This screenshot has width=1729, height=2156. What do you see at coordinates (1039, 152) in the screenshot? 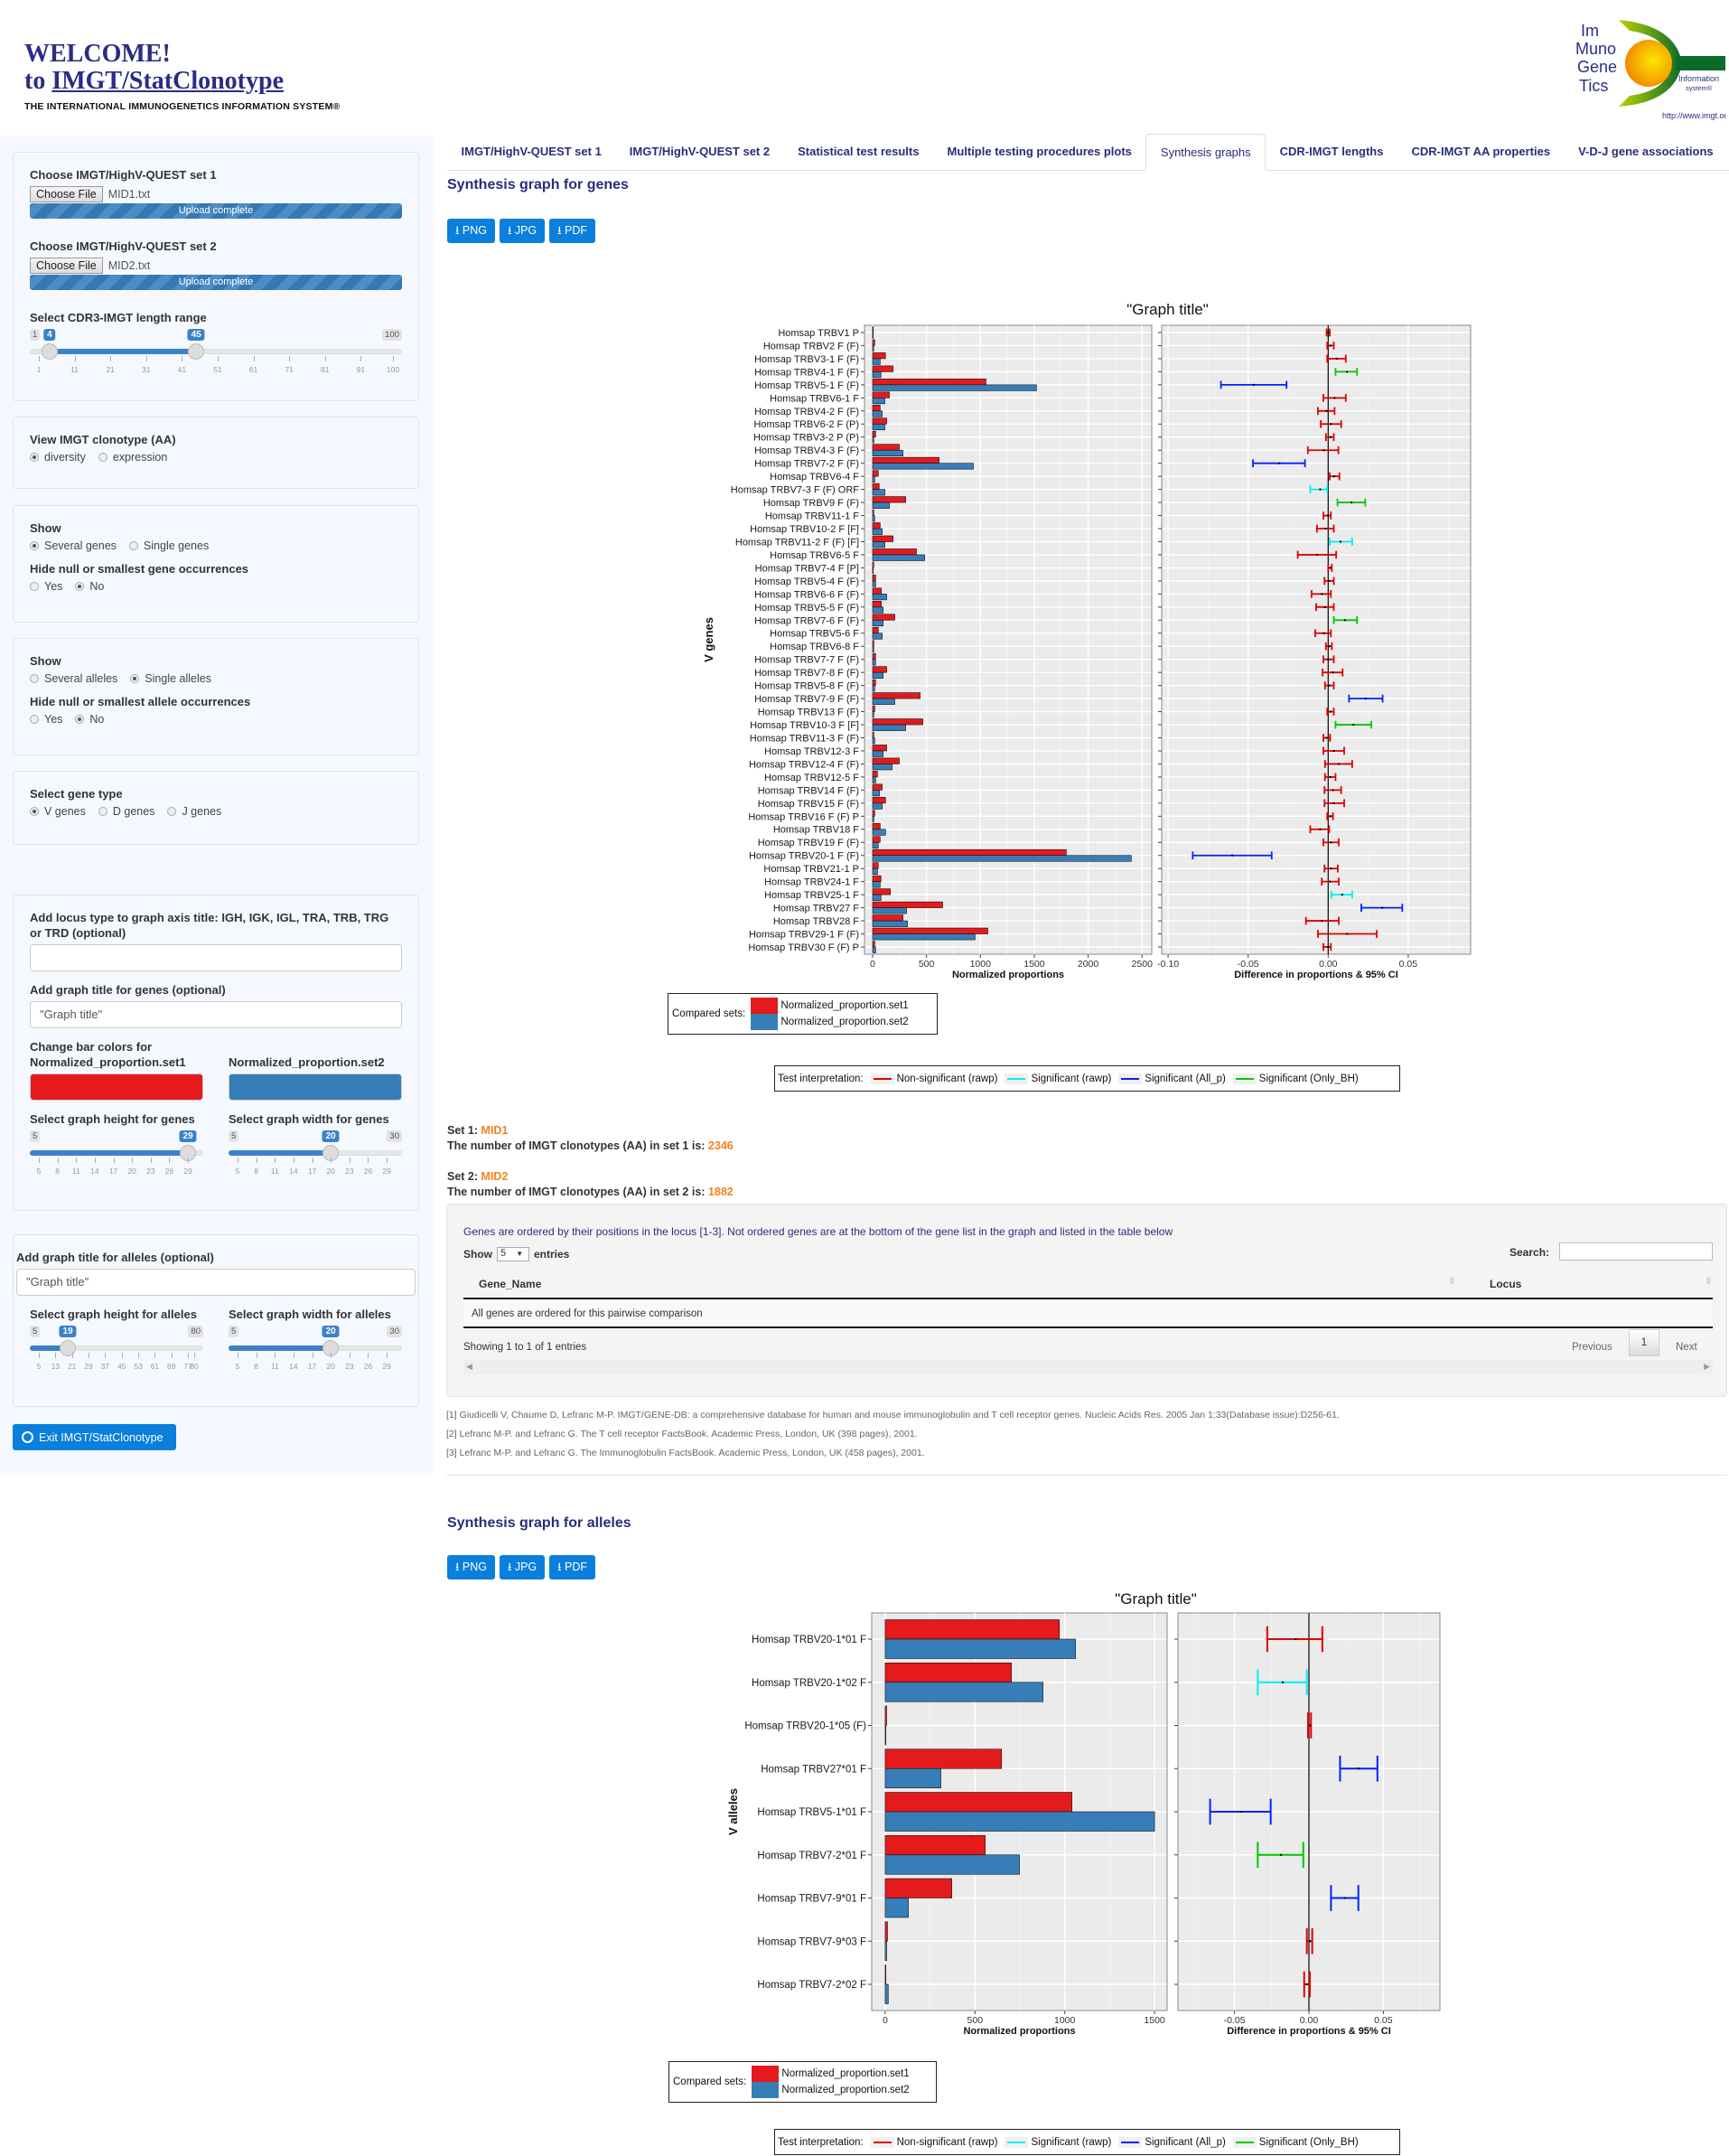
I see `tab-multiple-testing-procedures-plots: Multiple testing procedures plots` at bounding box center [1039, 152].